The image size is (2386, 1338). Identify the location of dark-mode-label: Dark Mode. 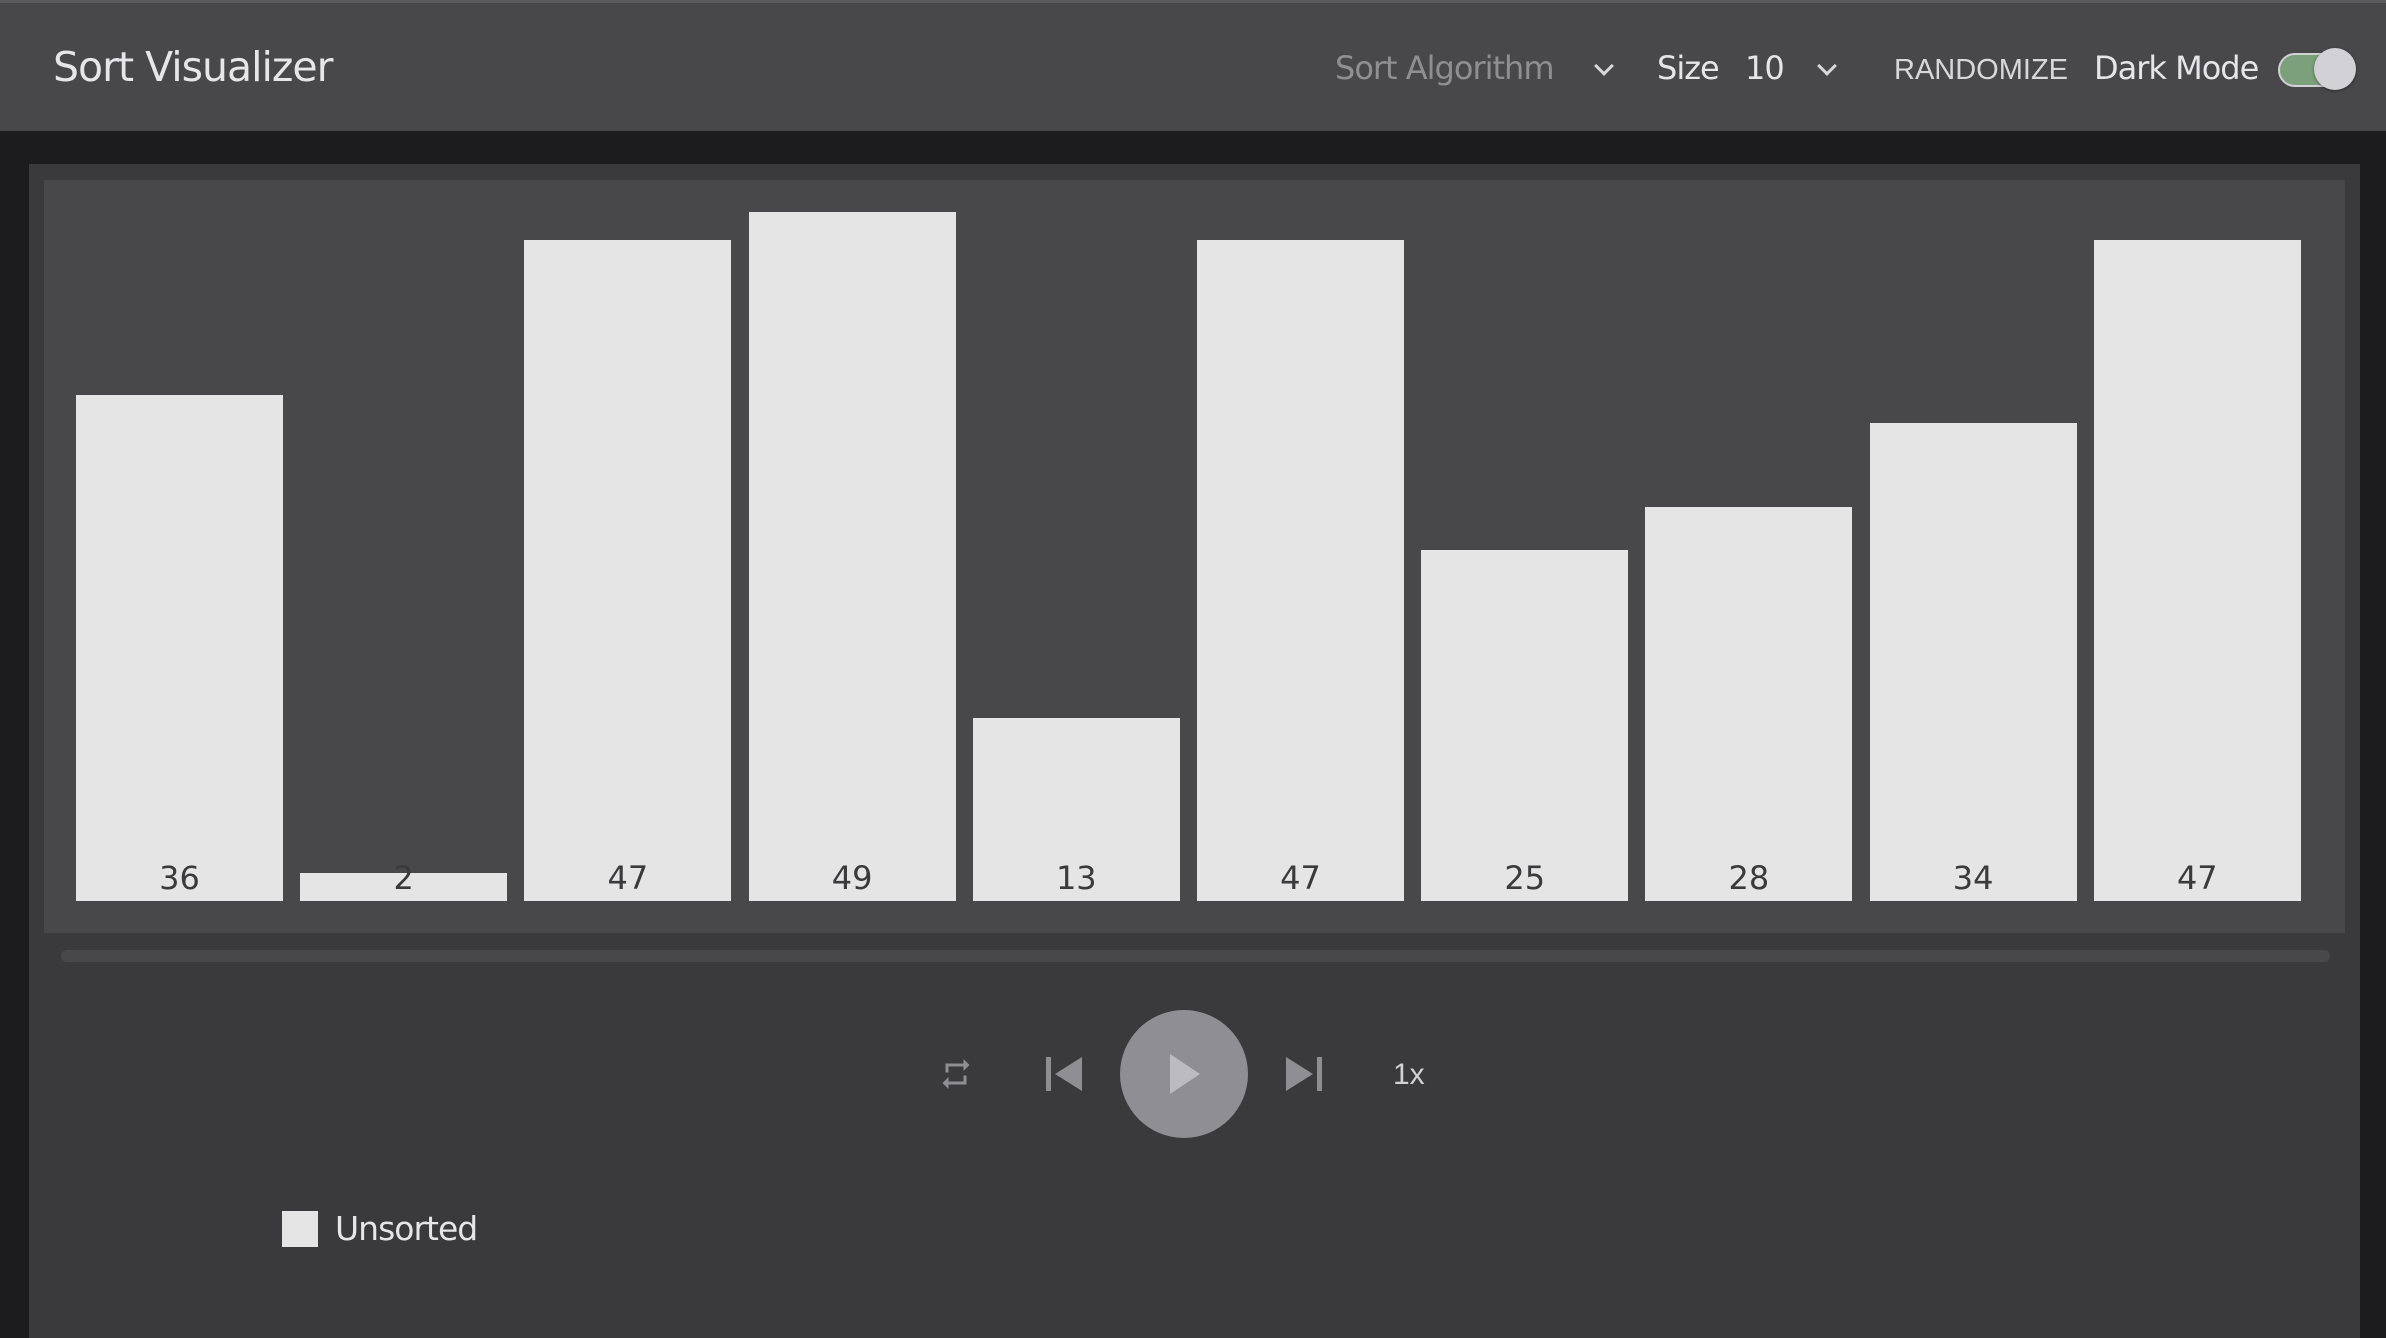
(2176, 68).